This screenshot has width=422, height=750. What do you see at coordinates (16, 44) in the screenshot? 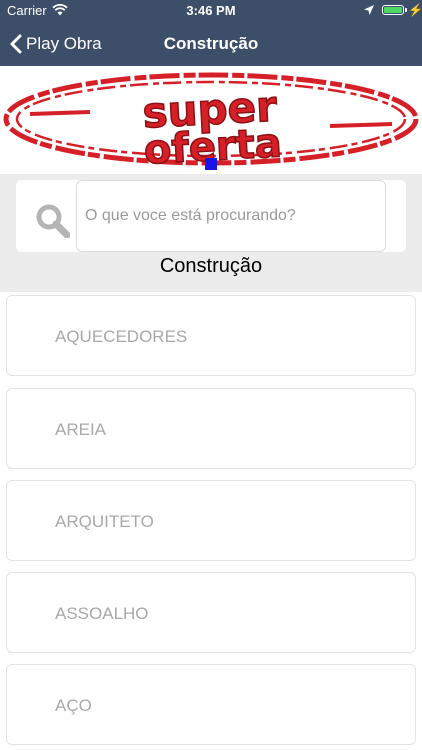
I see `chevron-left-icon` at bounding box center [16, 44].